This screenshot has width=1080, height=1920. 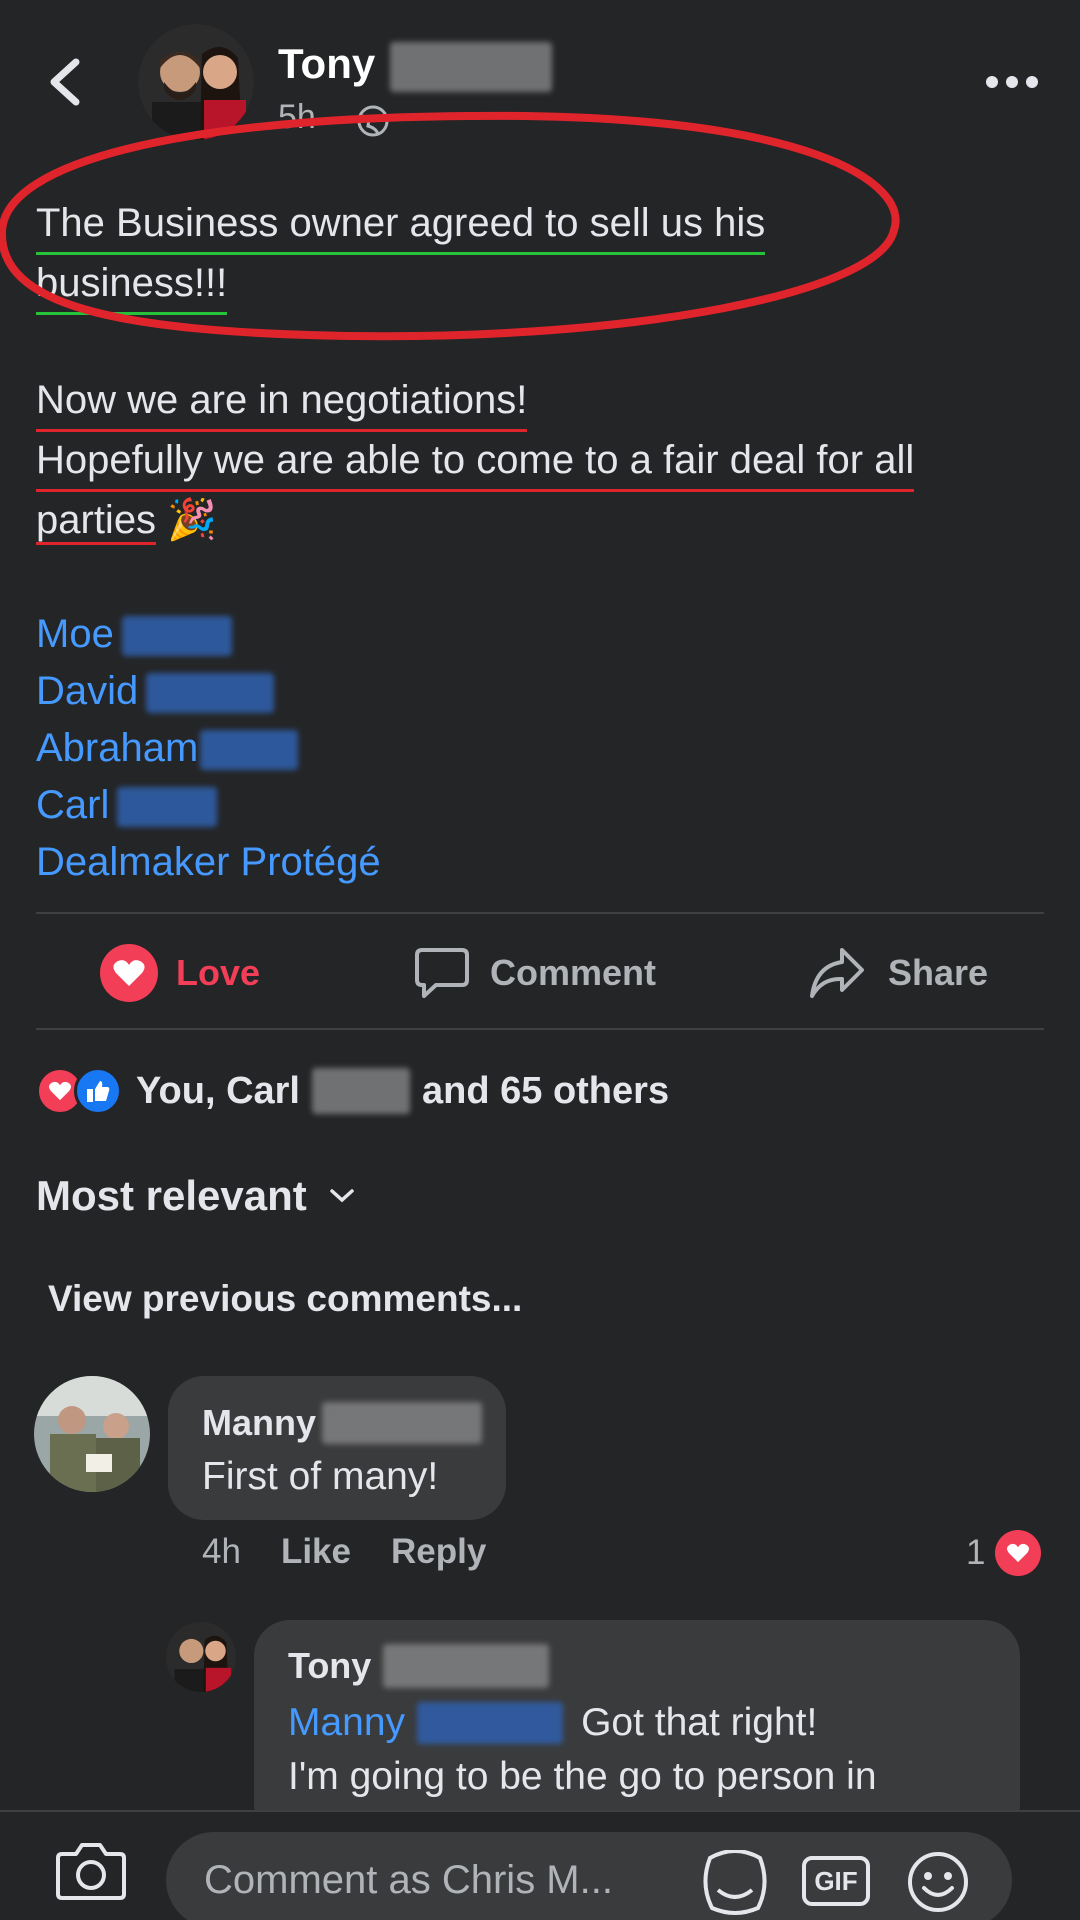 What do you see at coordinates (192, 520) in the screenshot?
I see `party-popper-emoji: 🎉` at bounding box center [192, 520].